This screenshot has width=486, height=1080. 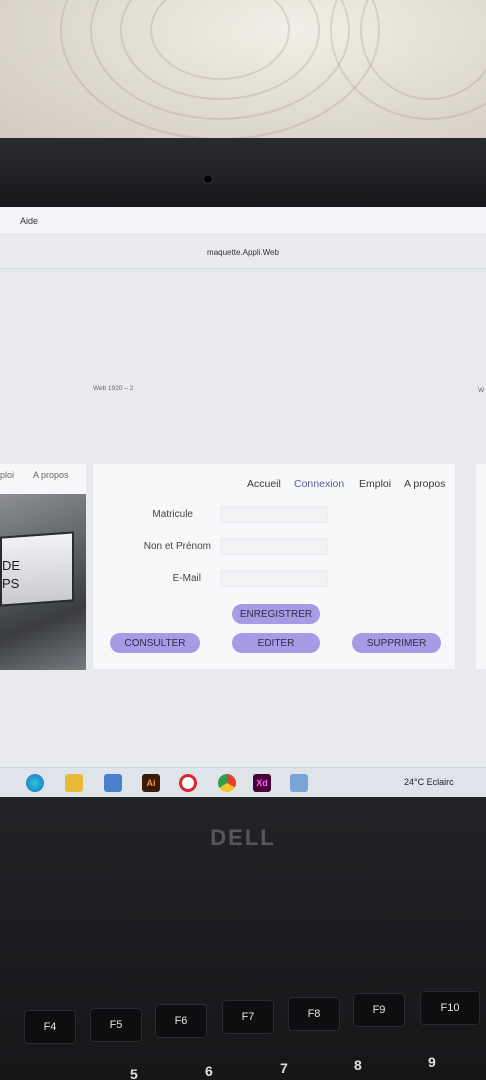 What do you see at coordinates (155, 643) in the screenshot?
I see `consult-button: CONSULTER` at bounding box center [155, 643].